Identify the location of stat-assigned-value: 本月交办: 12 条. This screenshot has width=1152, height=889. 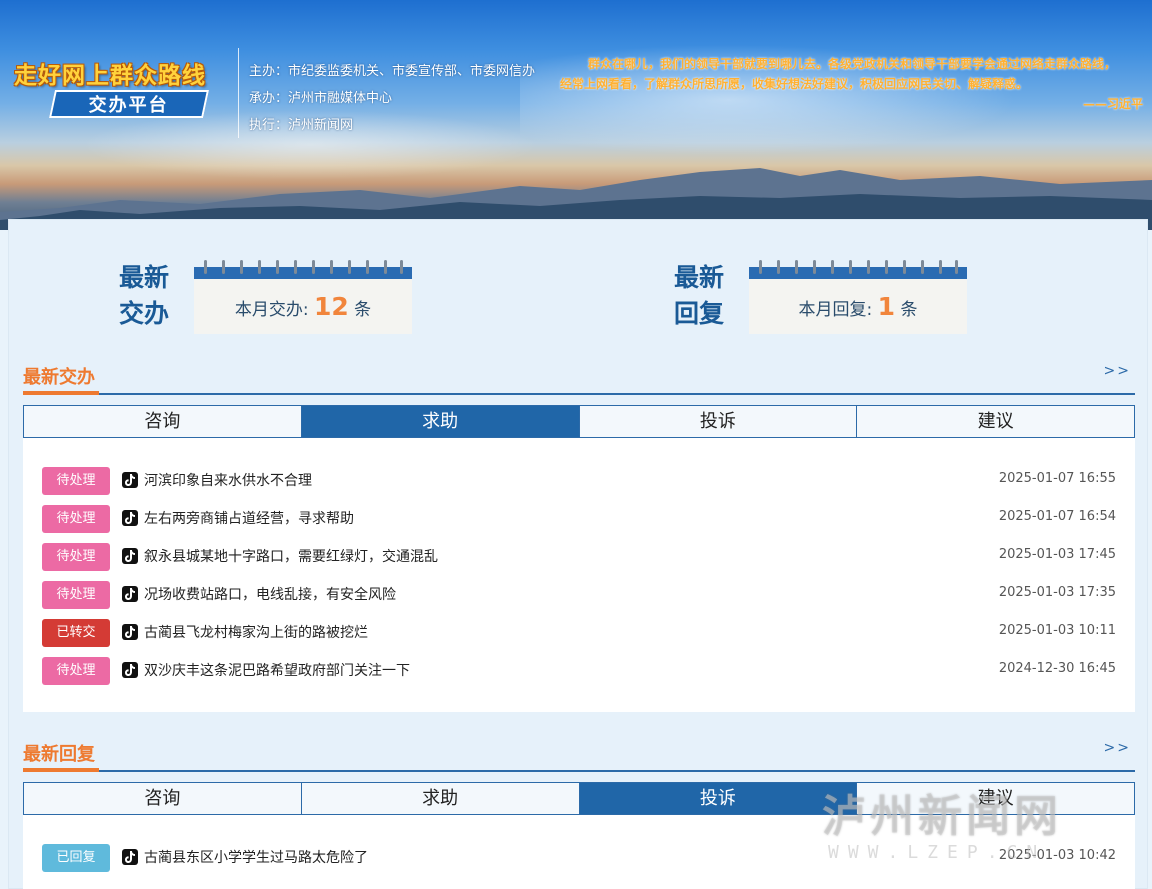
(303, 306).